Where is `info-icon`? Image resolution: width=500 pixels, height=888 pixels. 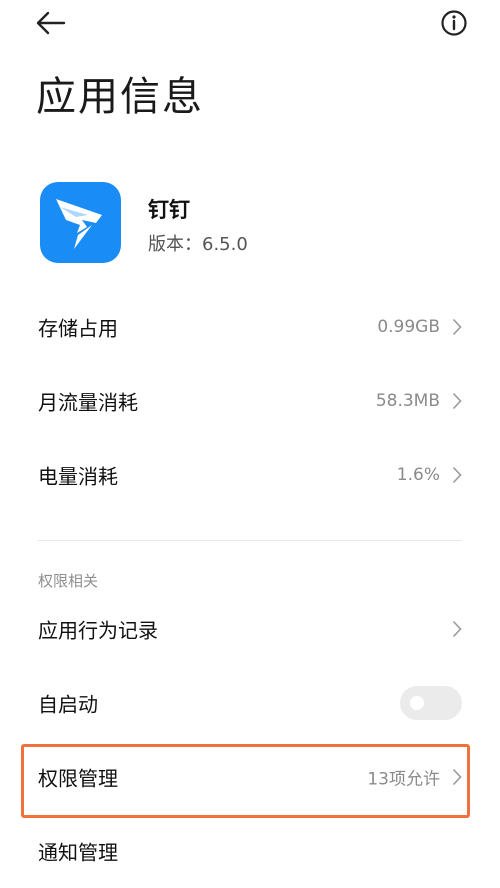
info-icon is located at coordinates (454, 23).